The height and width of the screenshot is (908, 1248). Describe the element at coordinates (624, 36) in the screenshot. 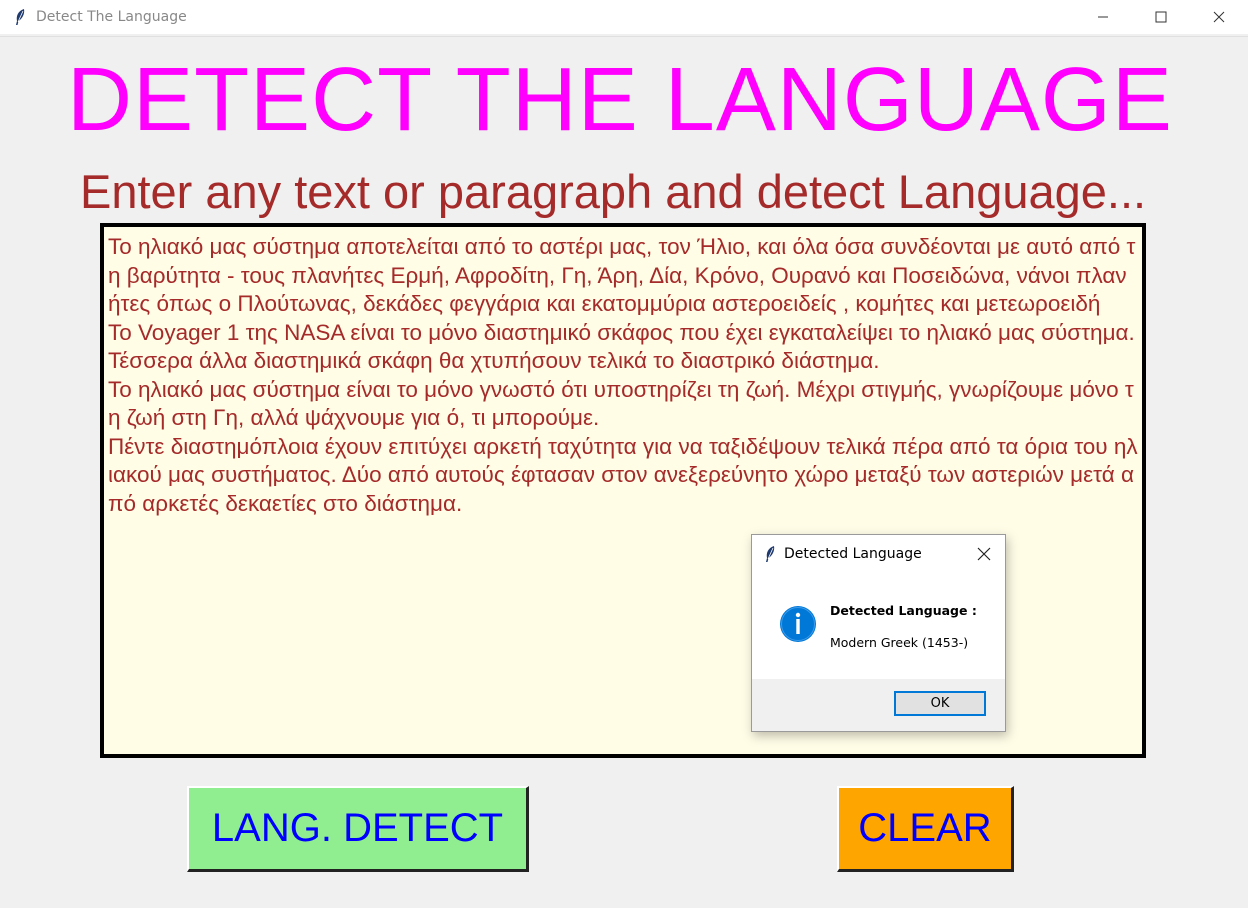

I see `title-bar-divider` at that location.